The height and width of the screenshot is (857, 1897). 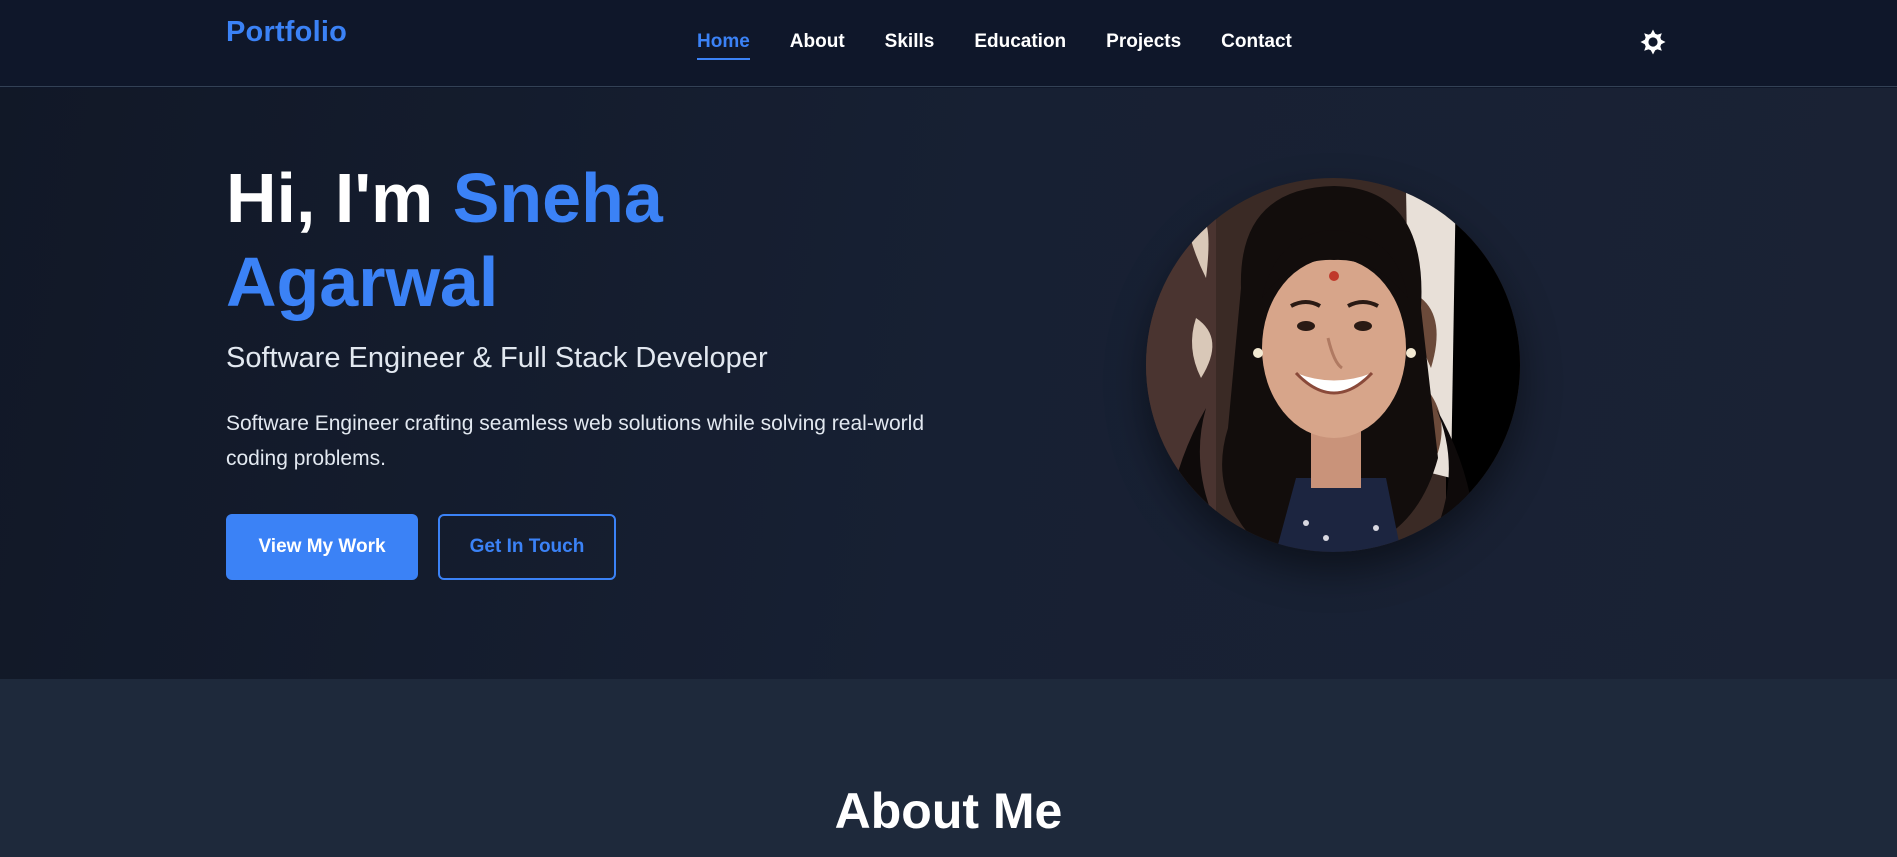 What do you see at coordinates (497, 358) in the screenshot?
I see `hero-subtitle: Software Engineer & Full Stack Developer` at bounding box center [497, 358].